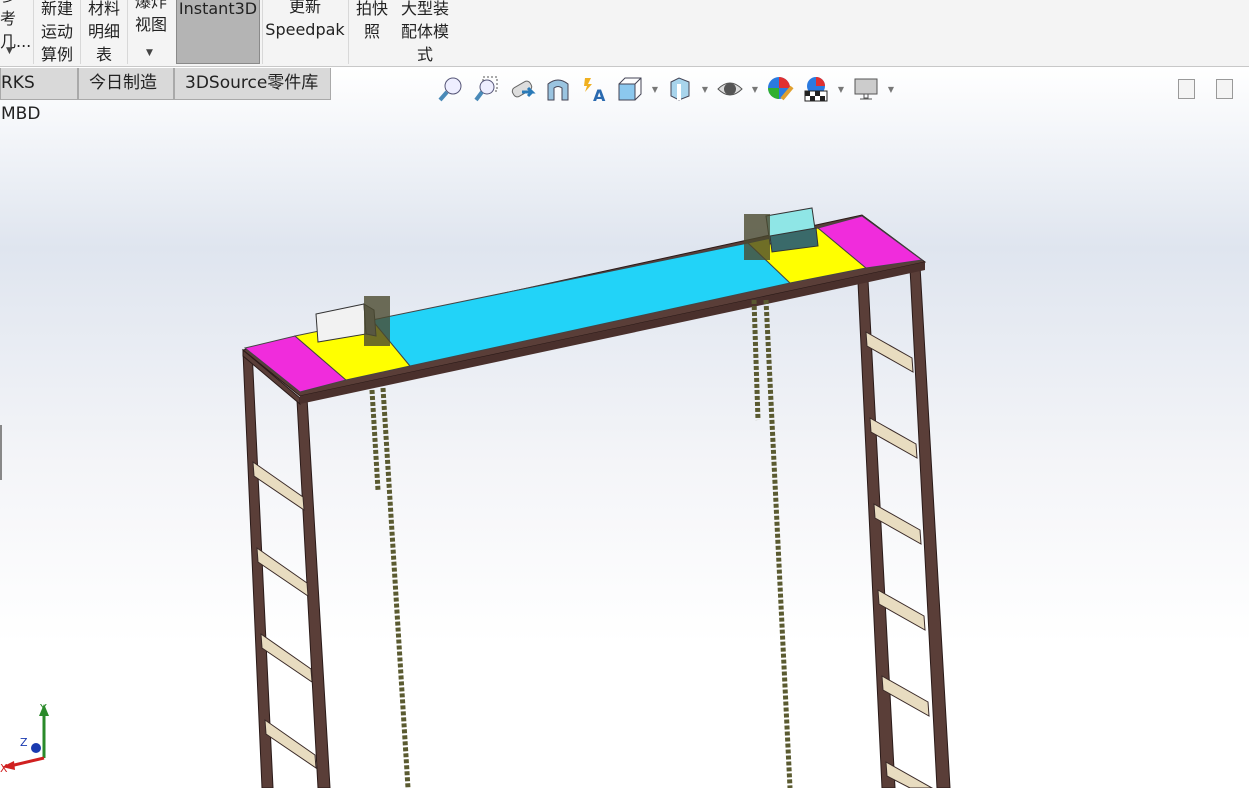  I want to click on edit-appearance-icon, so click(780, 89).